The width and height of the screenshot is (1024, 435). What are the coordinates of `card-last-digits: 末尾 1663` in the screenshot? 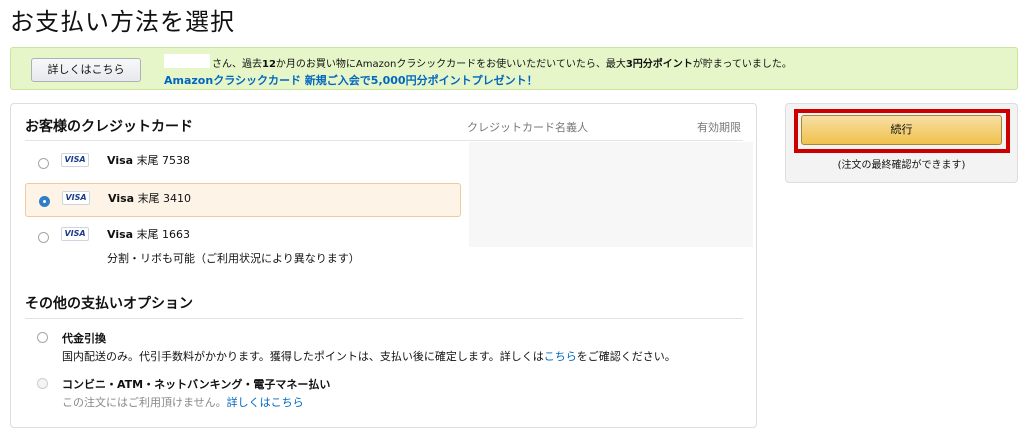 It's located at (163, 234).